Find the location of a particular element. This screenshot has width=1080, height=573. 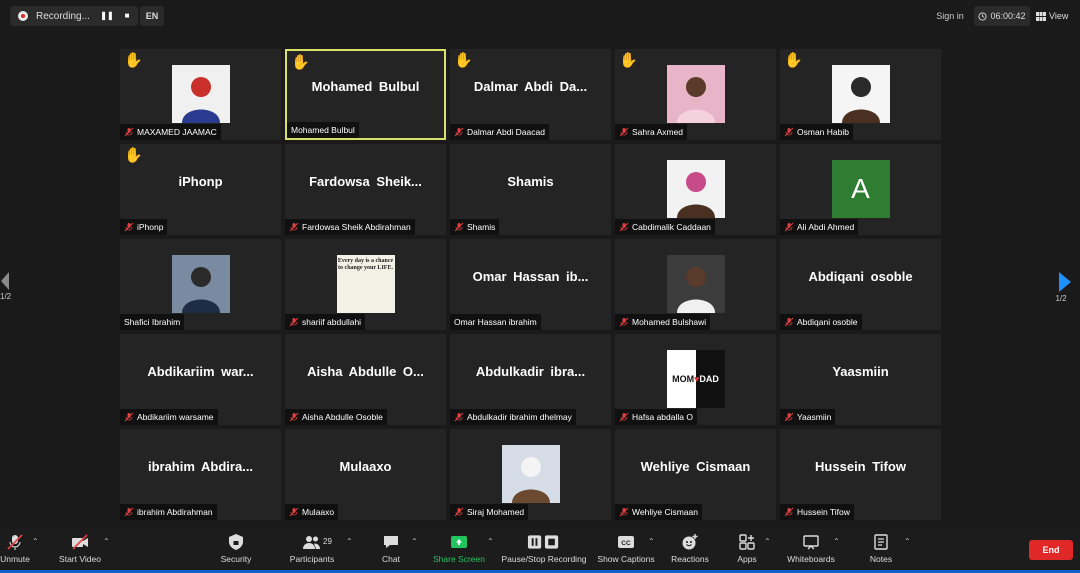

apps-label: Apps is located at coordinates (747, 559).